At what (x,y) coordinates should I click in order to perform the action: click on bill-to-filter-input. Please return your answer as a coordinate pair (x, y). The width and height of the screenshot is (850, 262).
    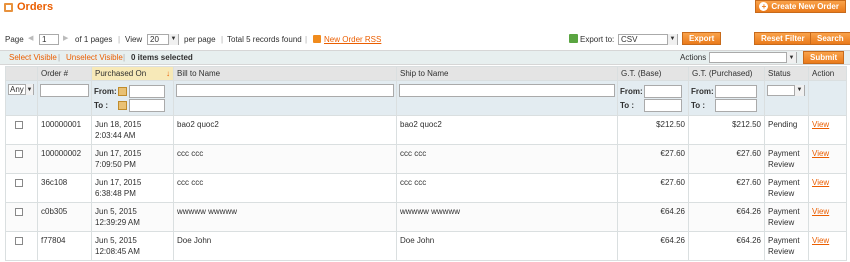
    Looking at the image, I should click on (285, 90).